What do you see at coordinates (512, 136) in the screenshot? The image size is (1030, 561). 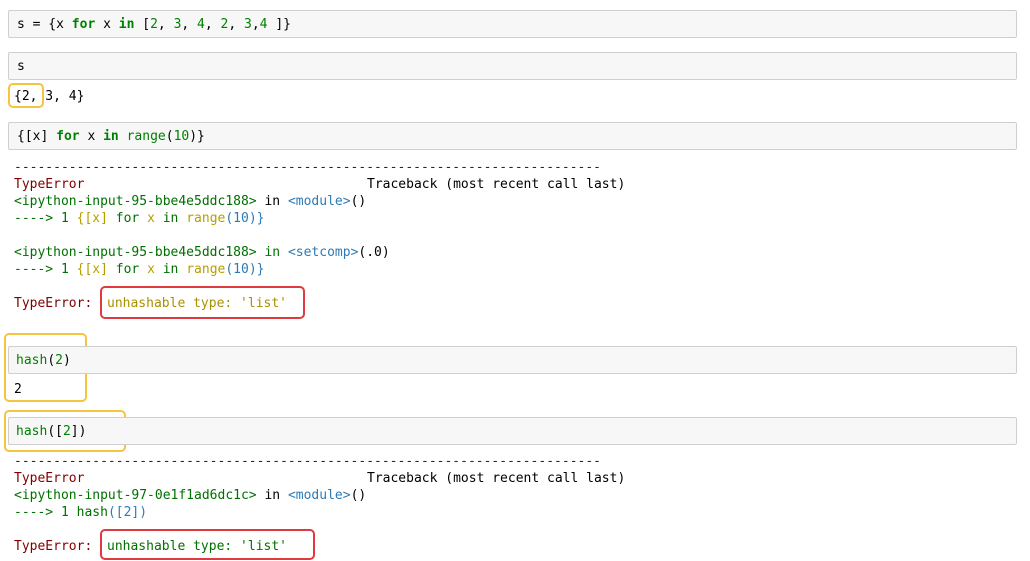 I see `code-cell-3: {[x] for x in range(10)}` at bounding box center [512, 136].